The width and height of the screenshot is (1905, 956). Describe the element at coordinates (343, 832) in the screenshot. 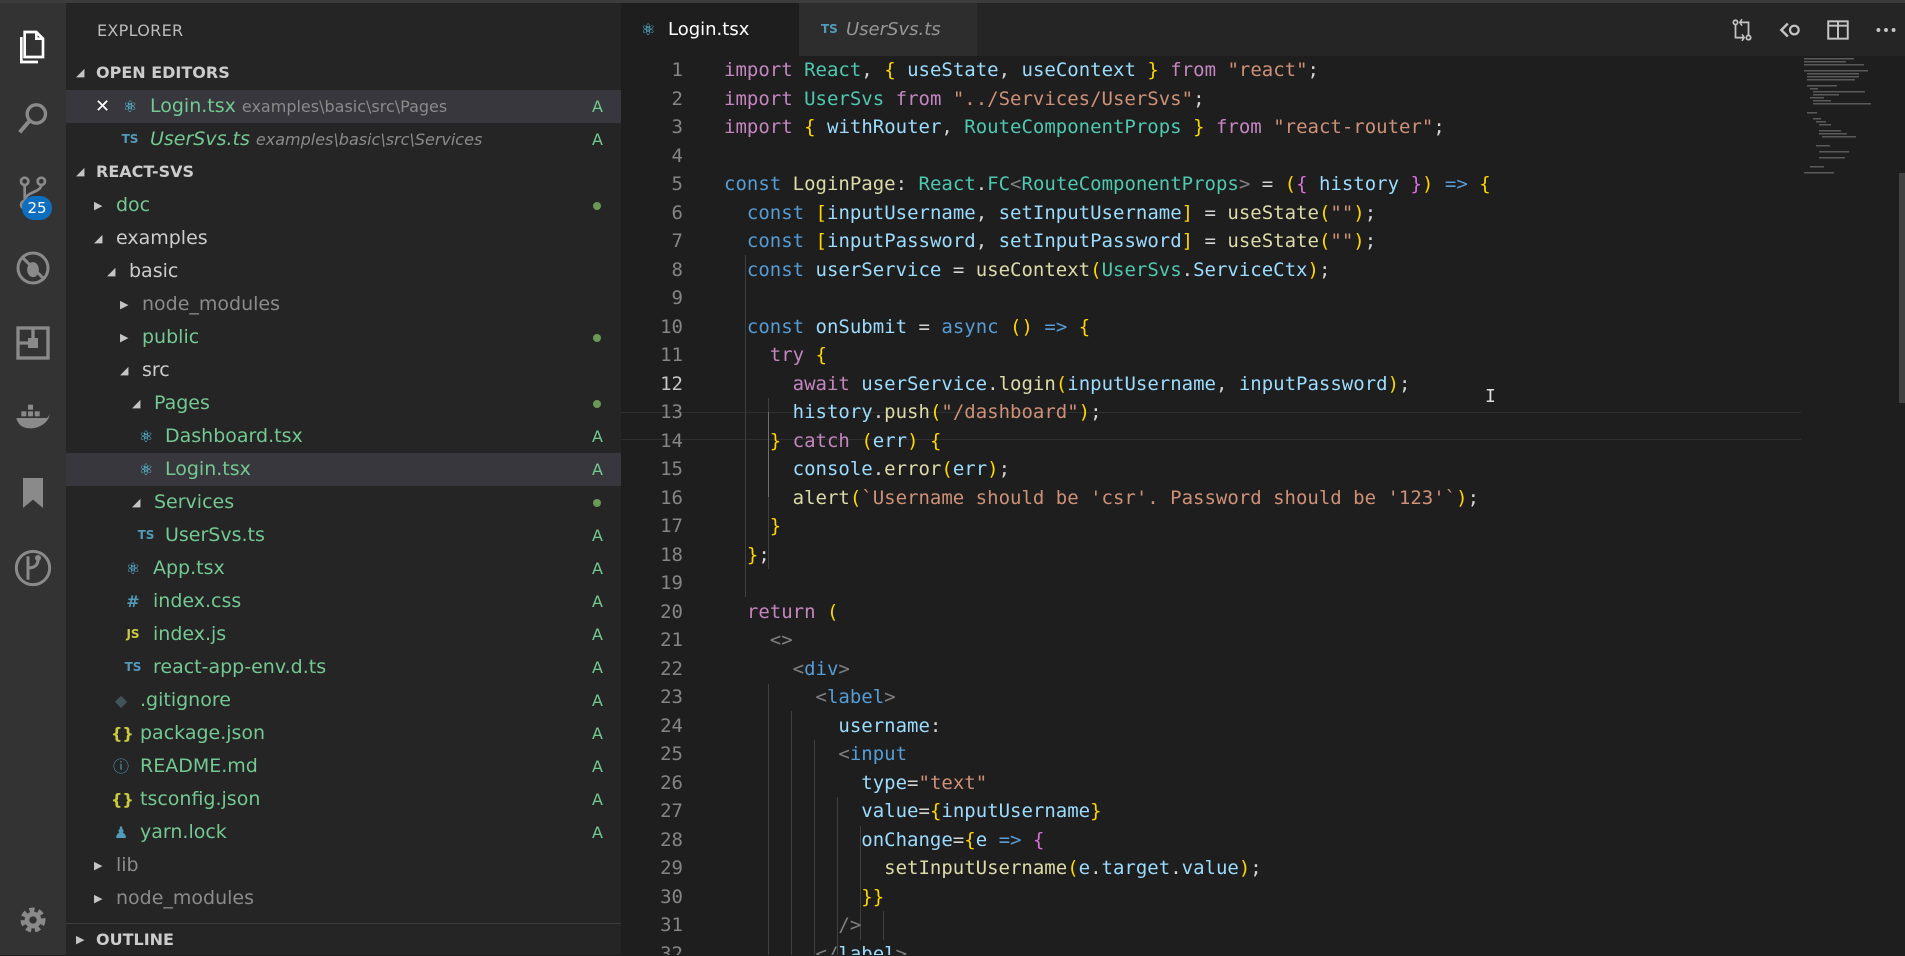

I see `tree-file: ♟ yarn.lock A` at that location.